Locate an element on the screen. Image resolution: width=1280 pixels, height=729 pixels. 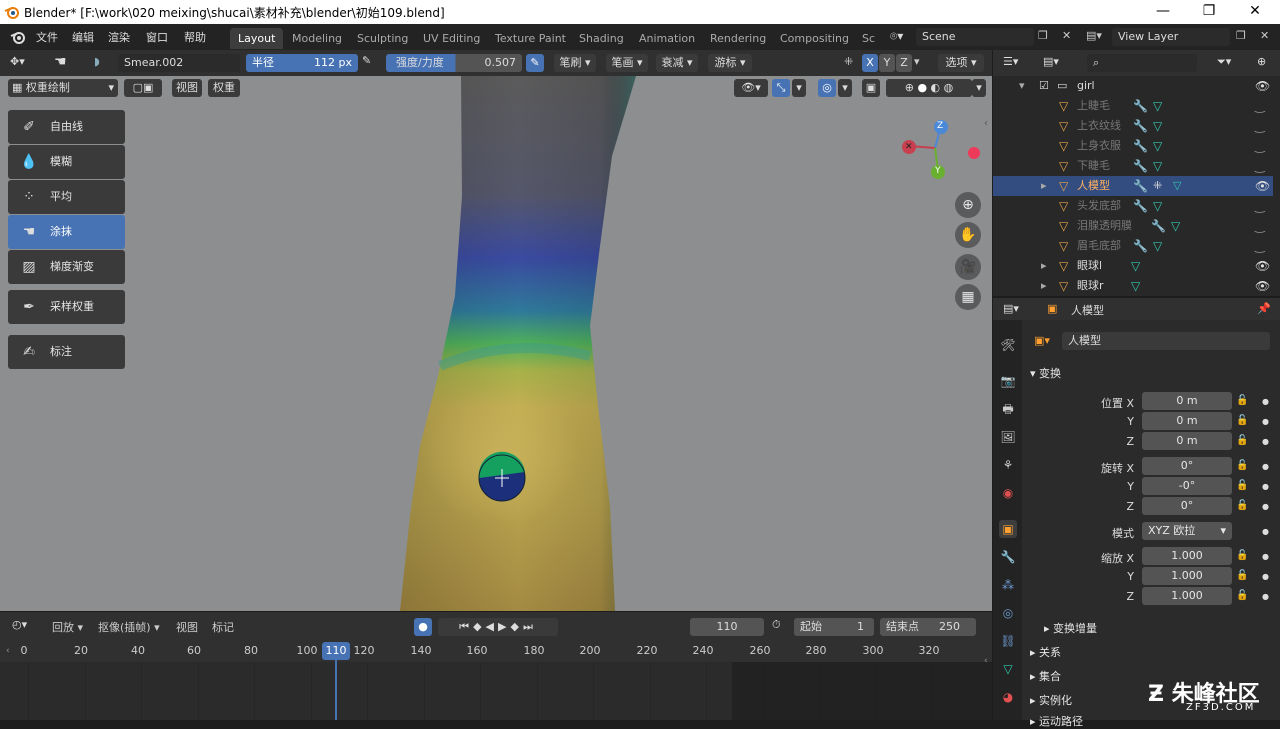
tab-compositing: Compositing is located at coordinates (814, 38).